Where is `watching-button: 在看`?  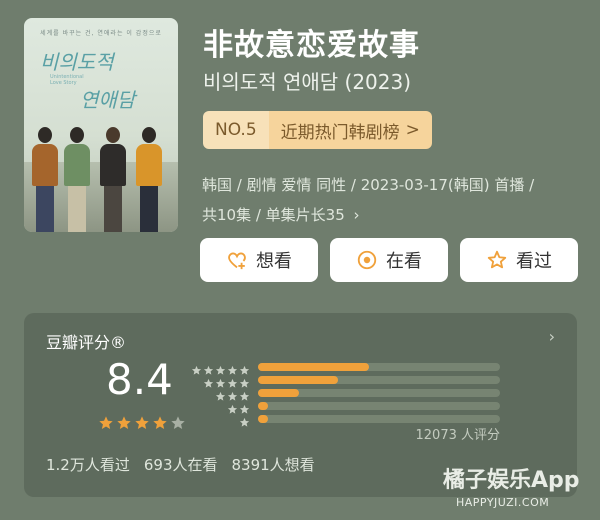 watching-button: 在看 is located at coordinates (389, 260).